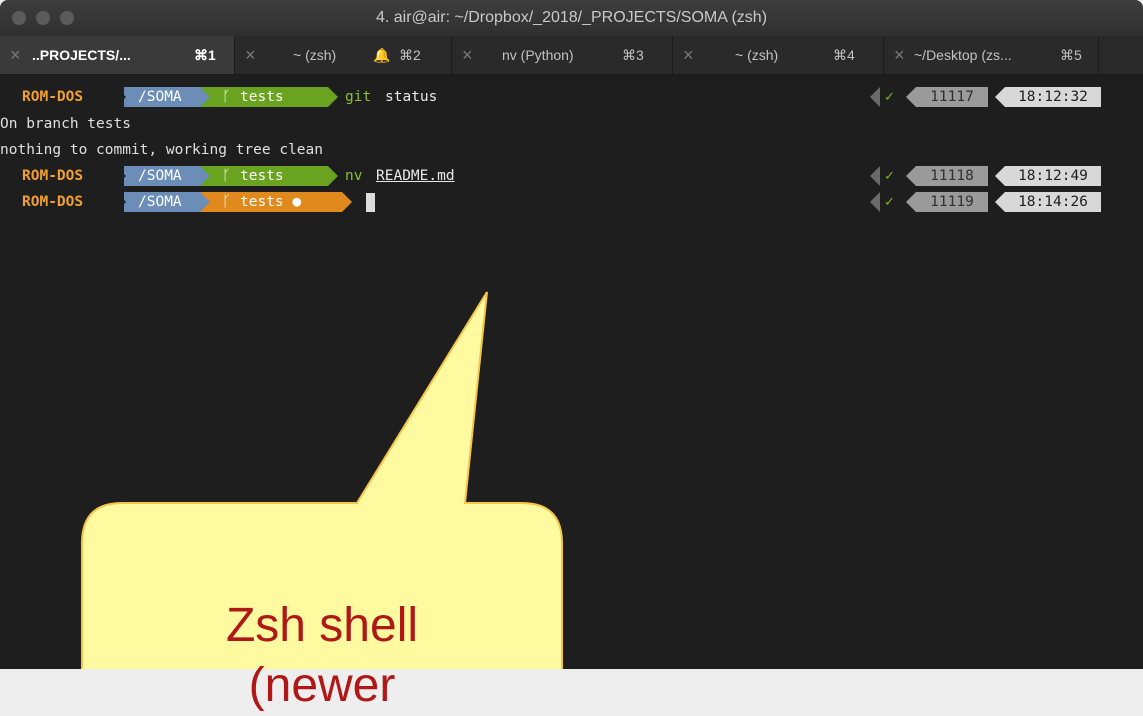  What do you see at coordinates (370, 202) in the screenshot?
I see `text-cursor` at bounding box center [370, 202].